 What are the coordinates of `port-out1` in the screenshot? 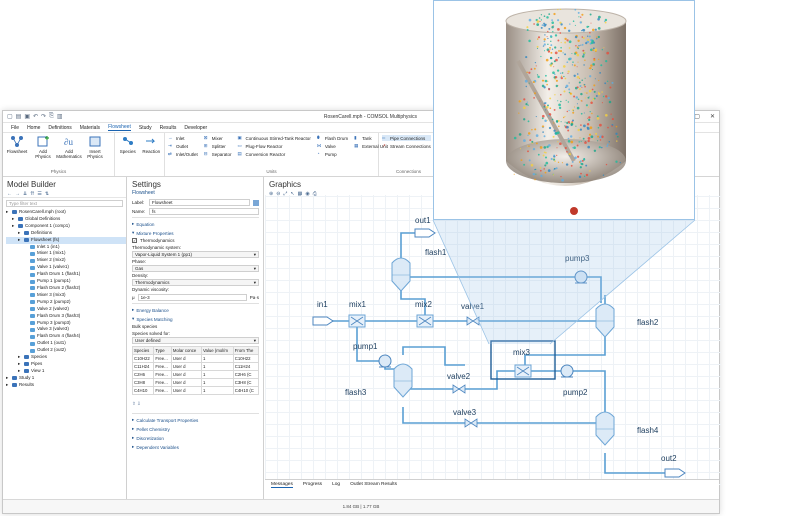 It's located at (425, 233).